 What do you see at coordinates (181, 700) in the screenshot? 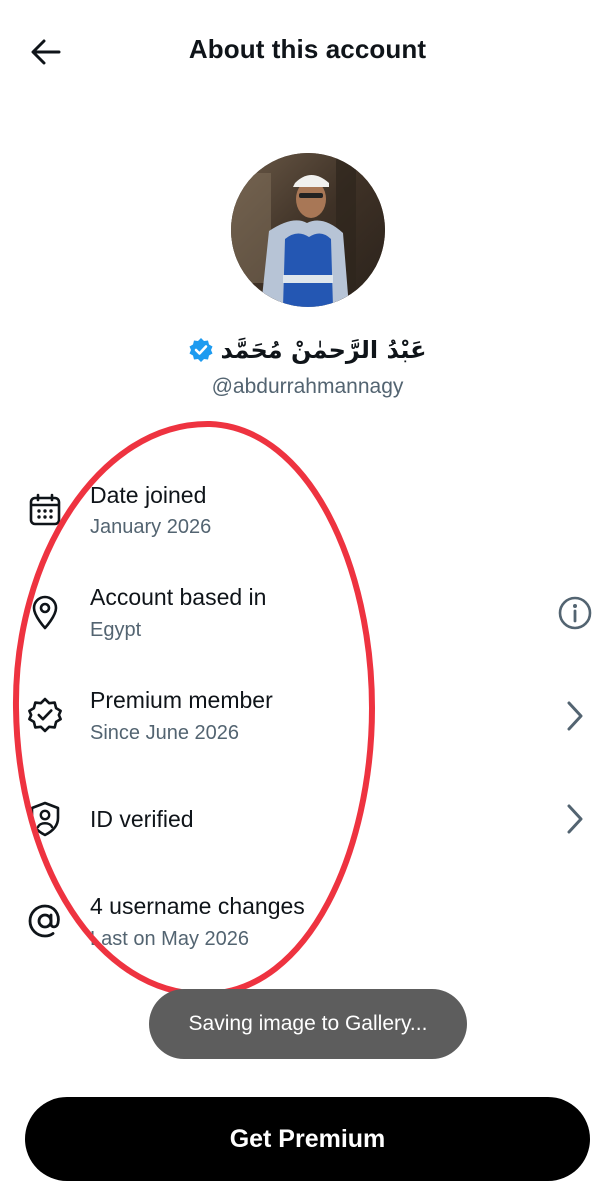
I see `premium-member-label: Premium member` at bounding box center [181, 700].